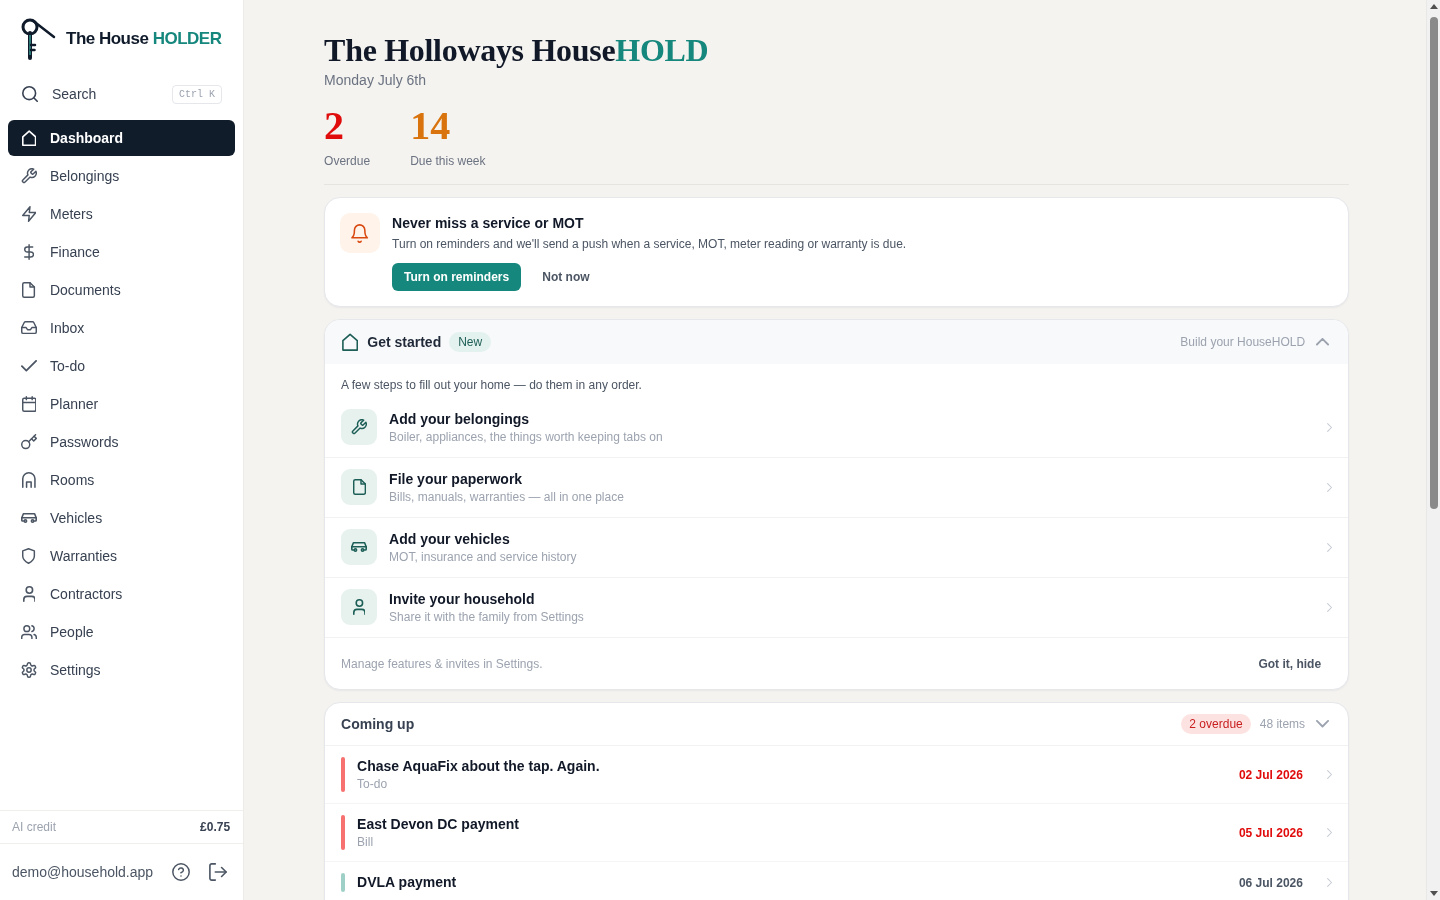 The image size is (1440, 900). Describe the element at coordinates (837, 833) in the screenshot. I see `task-row: East Devon DC payment Bill 05 Jul 2026` at that location.